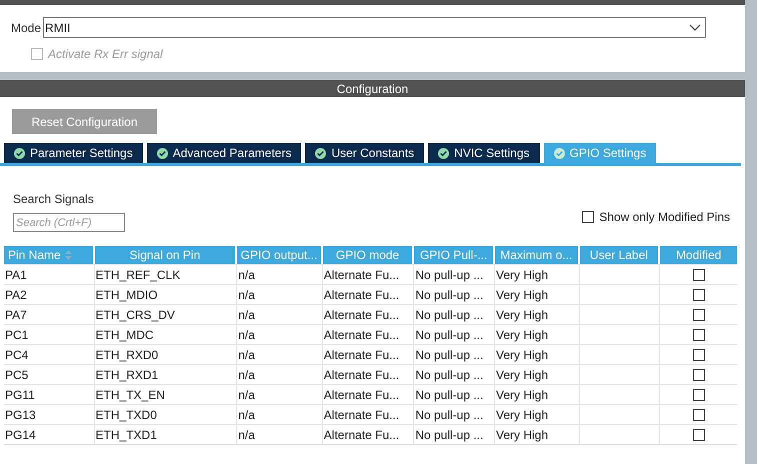 The image size is (757, 464). What do you see at coordinates (166, 294) in the screenshot?
I see `table-cell: ETH_MDIO` at bounding box center [166, 294].